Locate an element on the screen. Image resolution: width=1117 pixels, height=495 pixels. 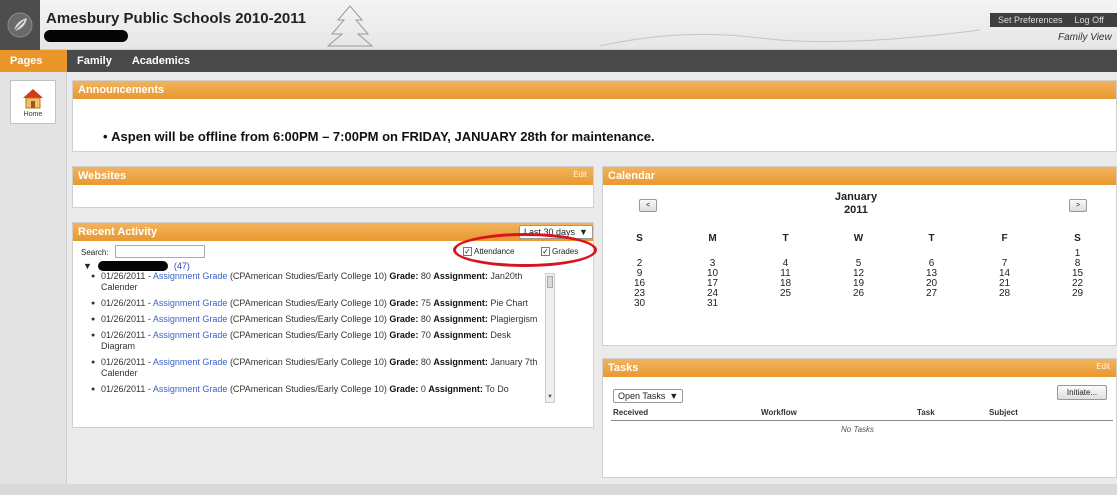
task-filter-select: Open Tasks ▼ is located at coordinates (648, 396).